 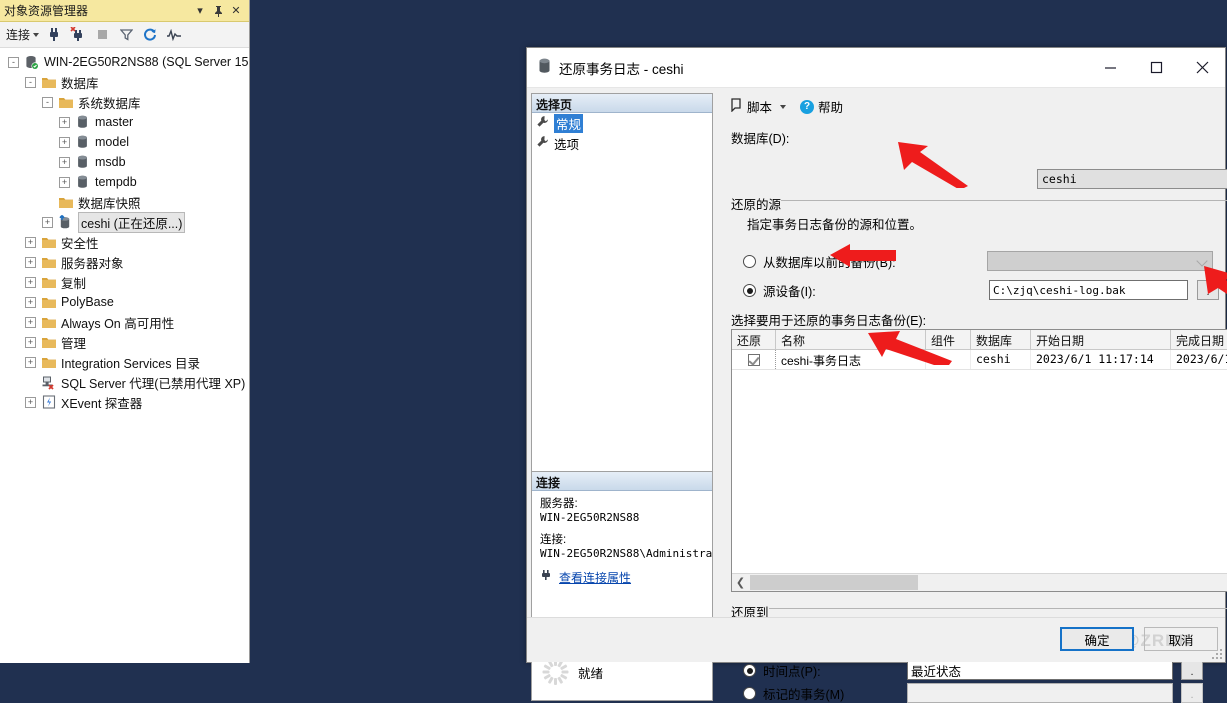 I want to click on source-device-browse-button: ., so click(x=1208, y=290).